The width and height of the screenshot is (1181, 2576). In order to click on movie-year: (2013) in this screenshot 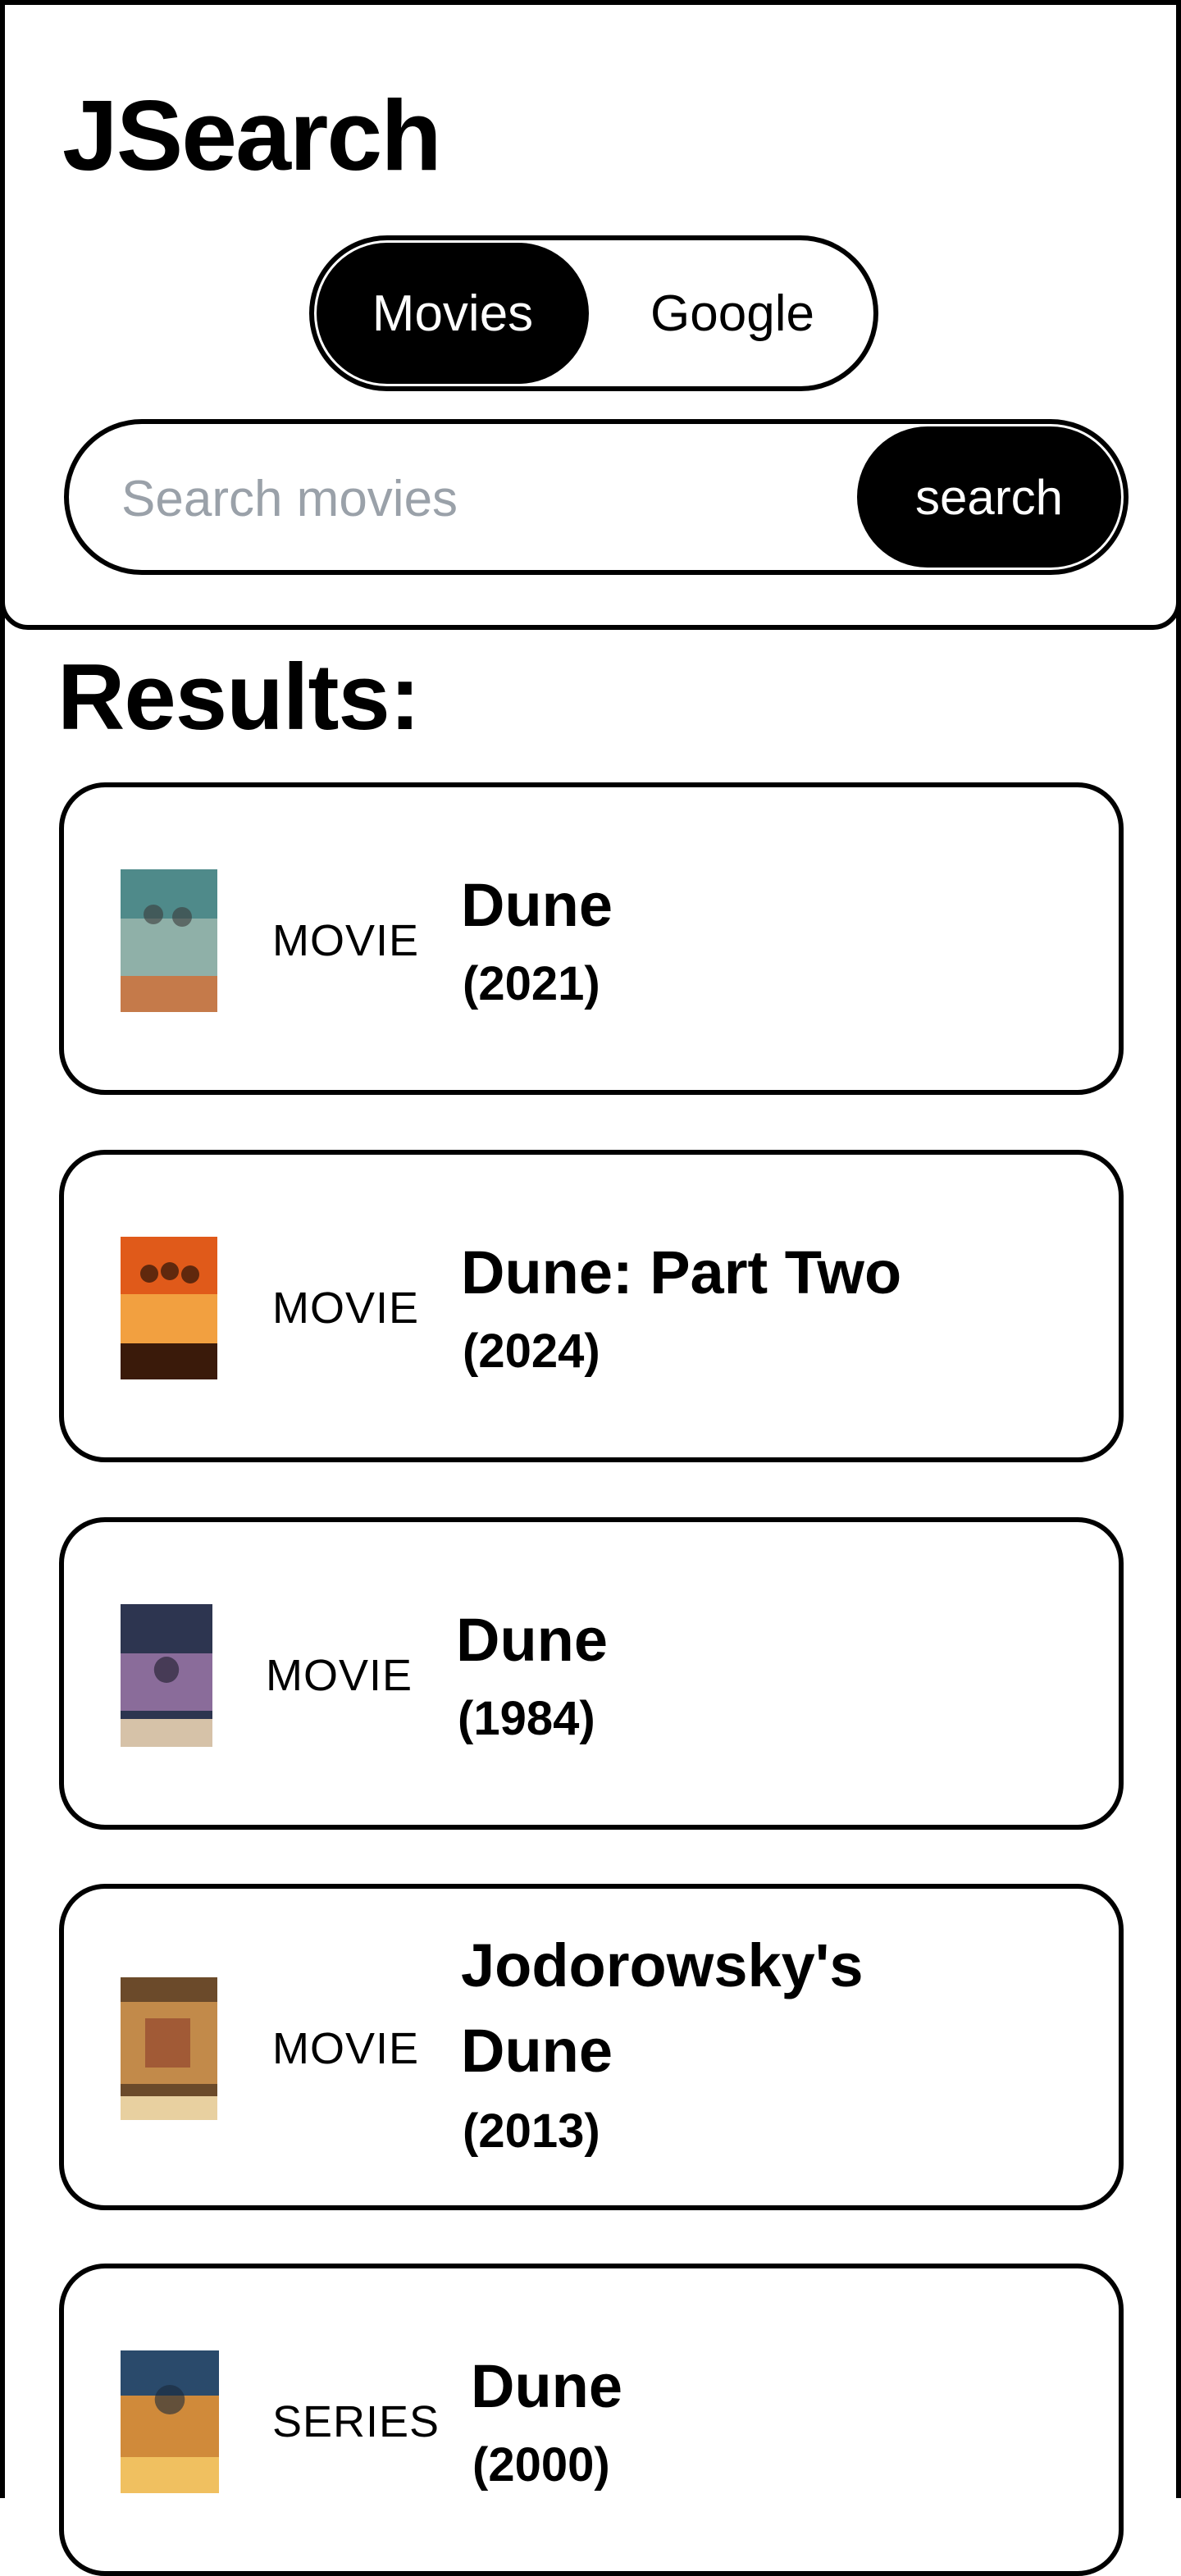, I will do `click(531, 2131)`.